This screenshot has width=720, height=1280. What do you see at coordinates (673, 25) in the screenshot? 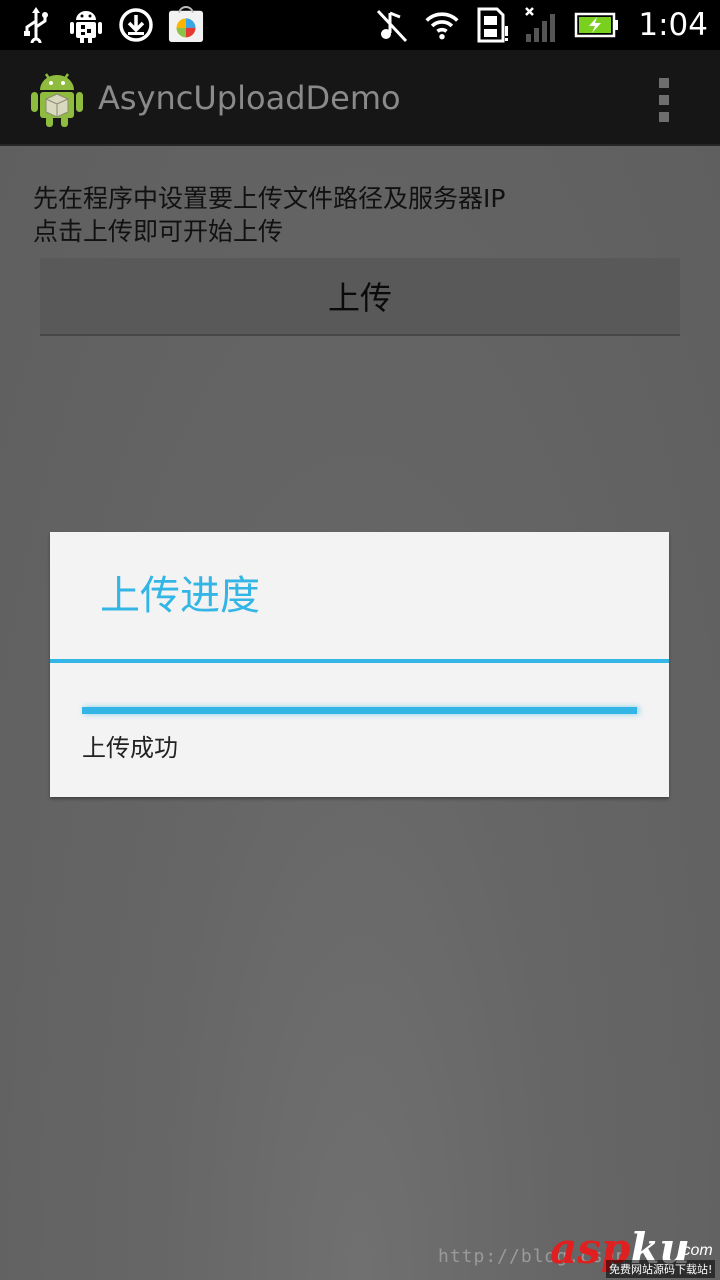
I see `status-clock: 1:04` at bounding box center [673, 25].